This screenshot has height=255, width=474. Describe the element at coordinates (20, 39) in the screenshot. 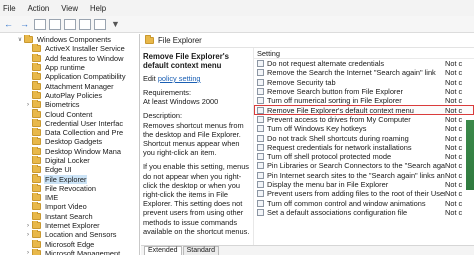

I see `chevron-down-icon: ∨` at that location.